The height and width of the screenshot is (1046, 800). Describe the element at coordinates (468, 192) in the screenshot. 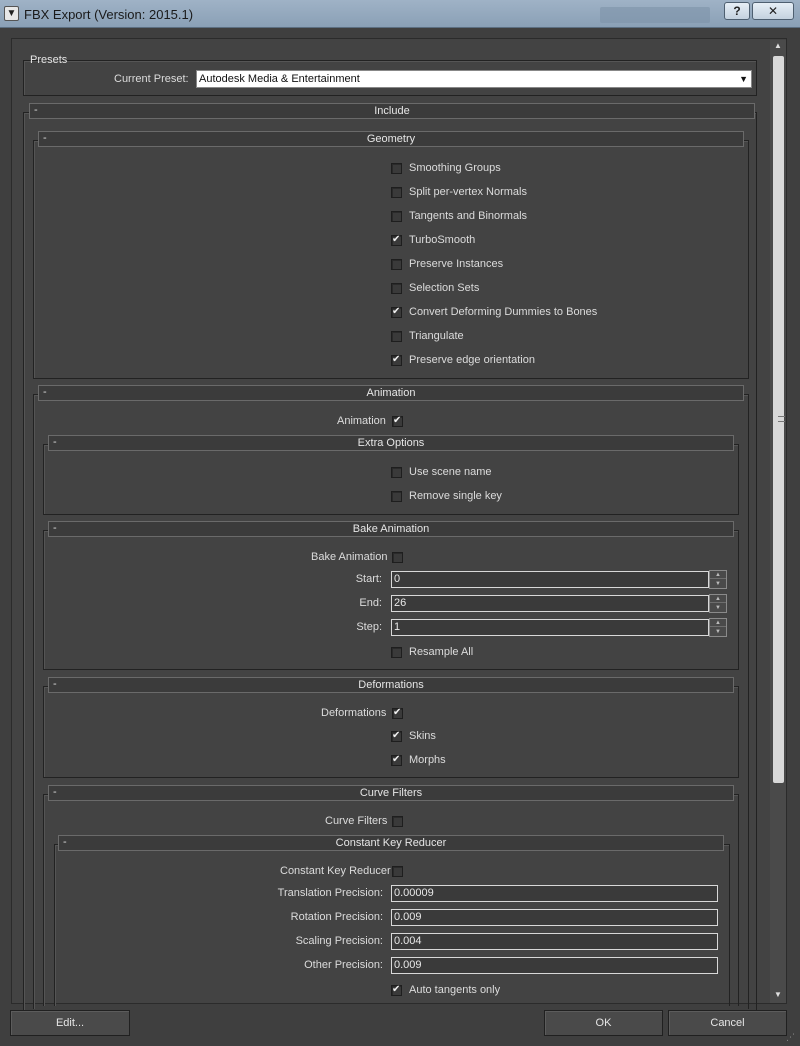

I see `split-normals-label: Split per-vertex Normals` at that location.